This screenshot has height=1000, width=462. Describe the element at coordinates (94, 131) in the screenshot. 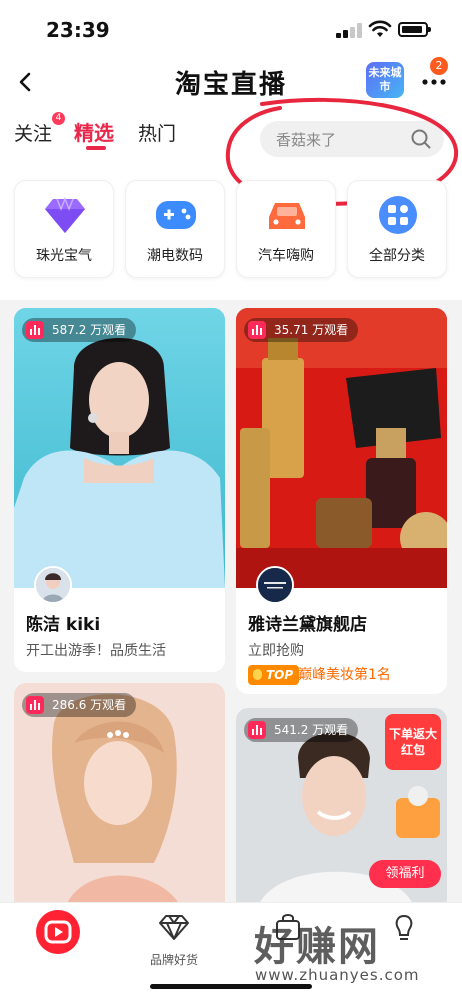

I see `tab-featured: 精选` at that location.